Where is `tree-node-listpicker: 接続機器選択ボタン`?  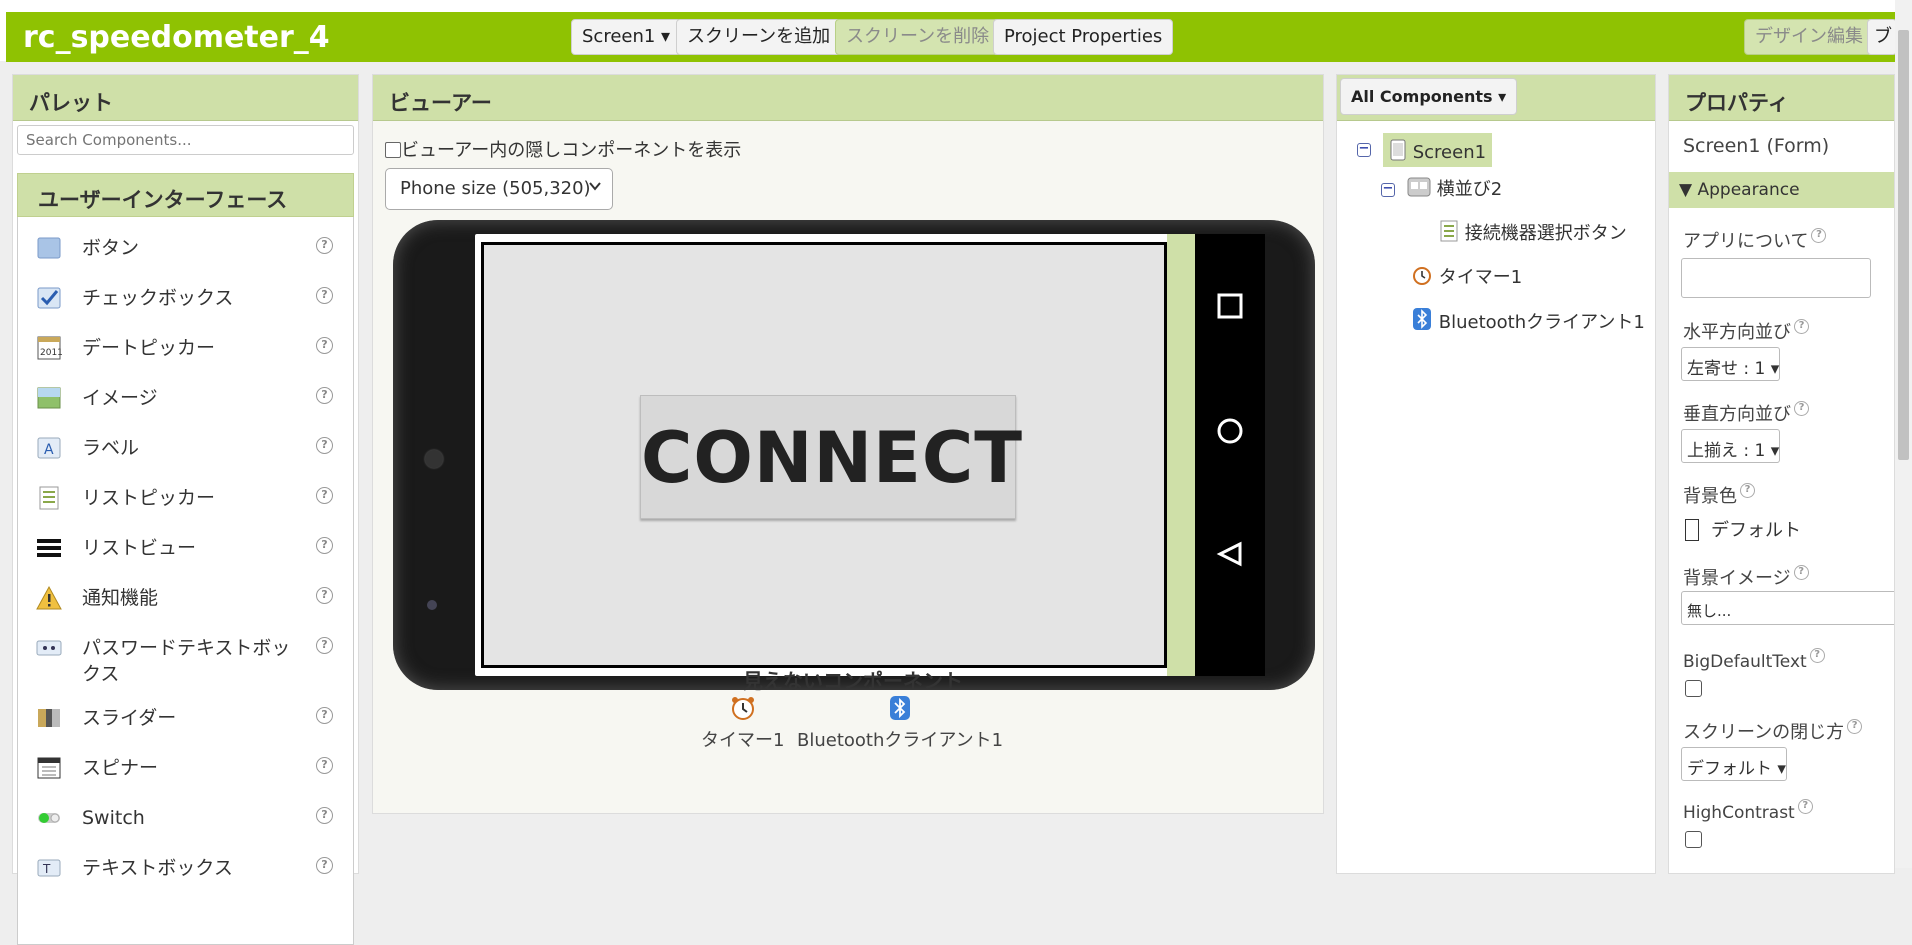
tree-node-listpicker: 接続機器選択ボタン is located at coordinates (1533, 232).